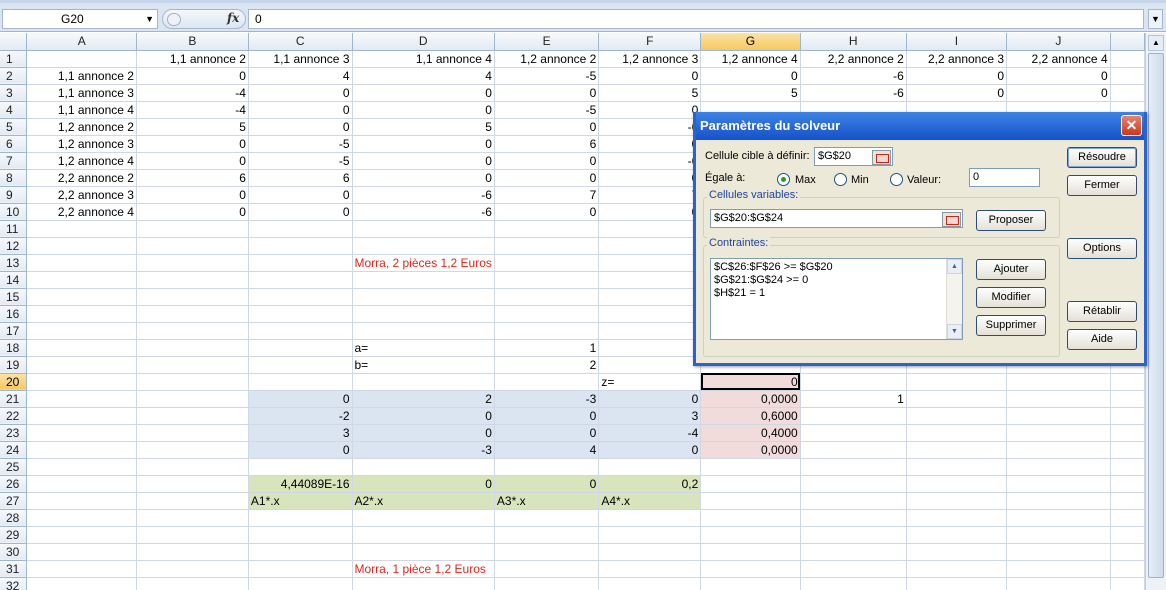  Describe the element at coordinates (423, 42) in the screenshot. I see `column-header: D` at that location.